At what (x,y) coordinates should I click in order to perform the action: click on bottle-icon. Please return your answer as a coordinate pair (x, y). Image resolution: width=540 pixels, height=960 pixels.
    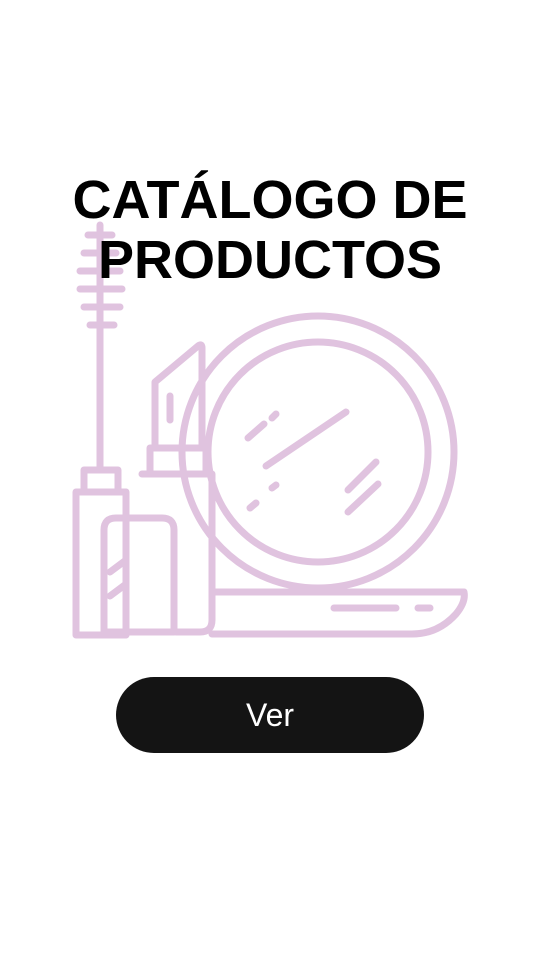
    Looking at the image, I should click on (139, 575).